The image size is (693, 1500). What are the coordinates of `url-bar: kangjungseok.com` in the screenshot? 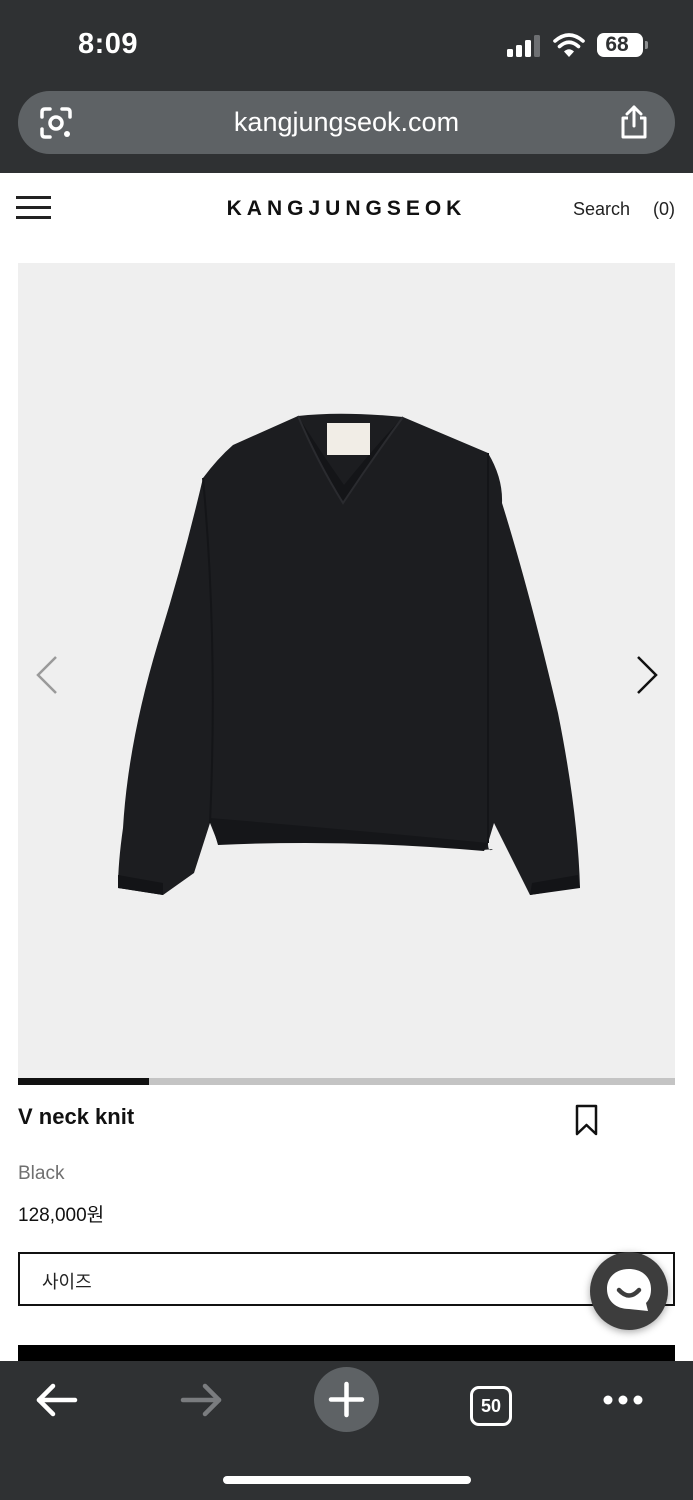 It's located at (346, 122).